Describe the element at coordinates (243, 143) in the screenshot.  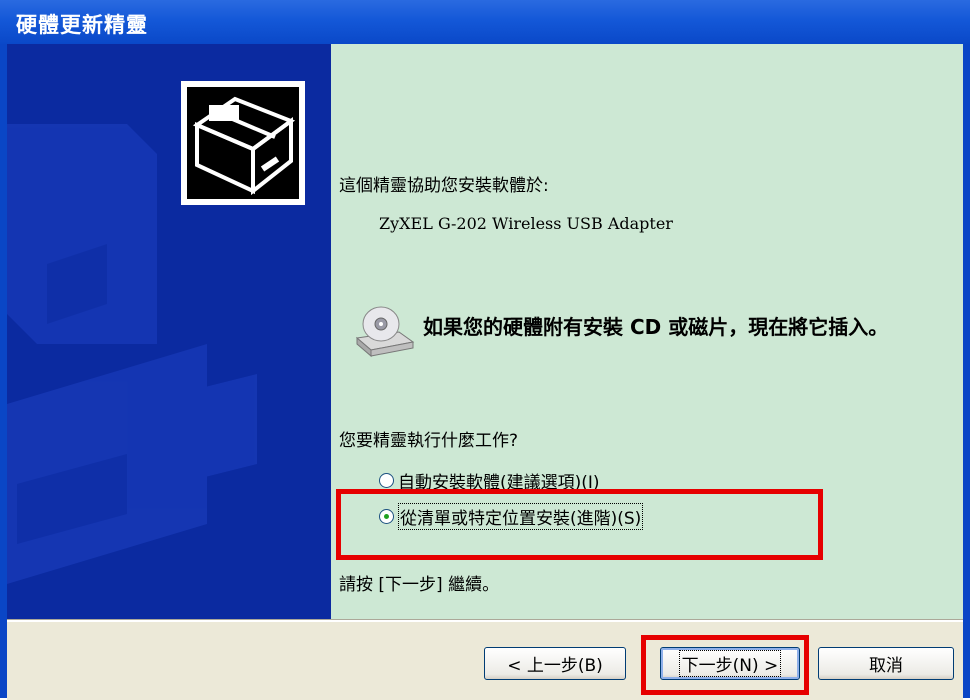
I see `hardware-install-icon` at that location.